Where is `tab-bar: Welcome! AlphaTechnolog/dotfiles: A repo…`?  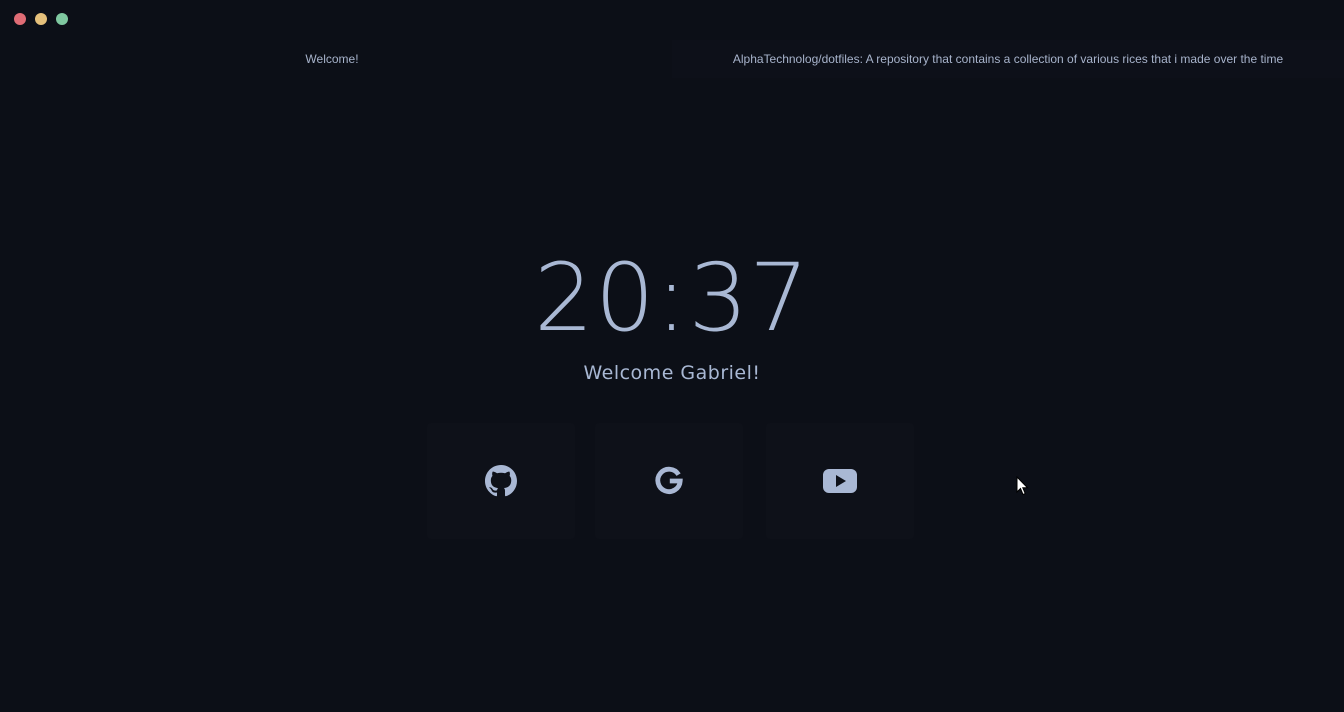 tab-bar: Welcome! AlphaTechnolog/dotfiles: A repo… is located at coordinates (672, 59).